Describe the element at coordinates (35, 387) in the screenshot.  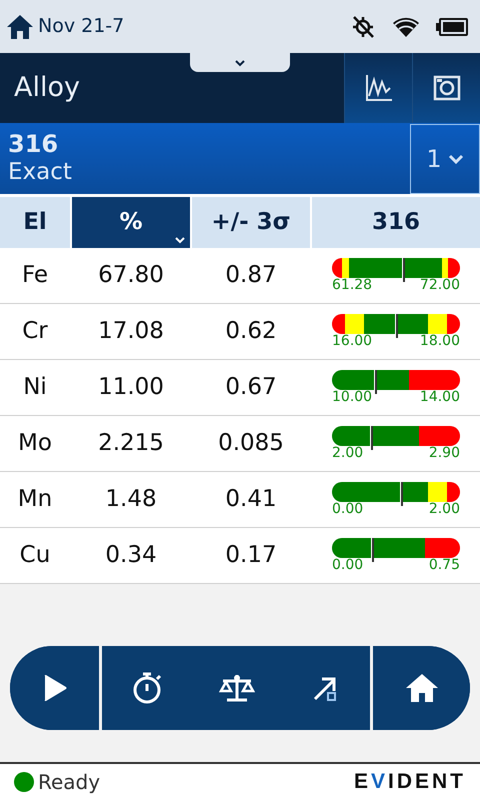
I see `element-cell-text: Ni` at that location.